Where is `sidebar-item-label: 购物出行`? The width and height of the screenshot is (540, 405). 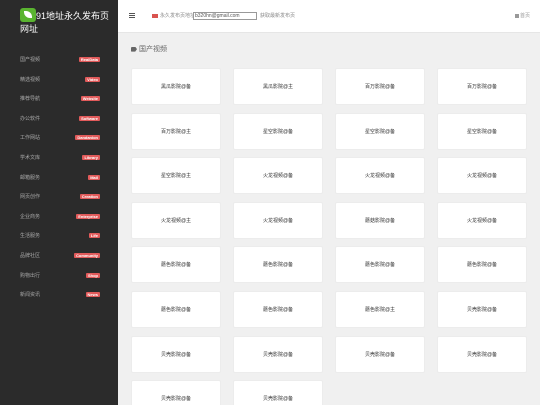
sidebar-item-label: 购物出行 is located at coordinates (30, 275).